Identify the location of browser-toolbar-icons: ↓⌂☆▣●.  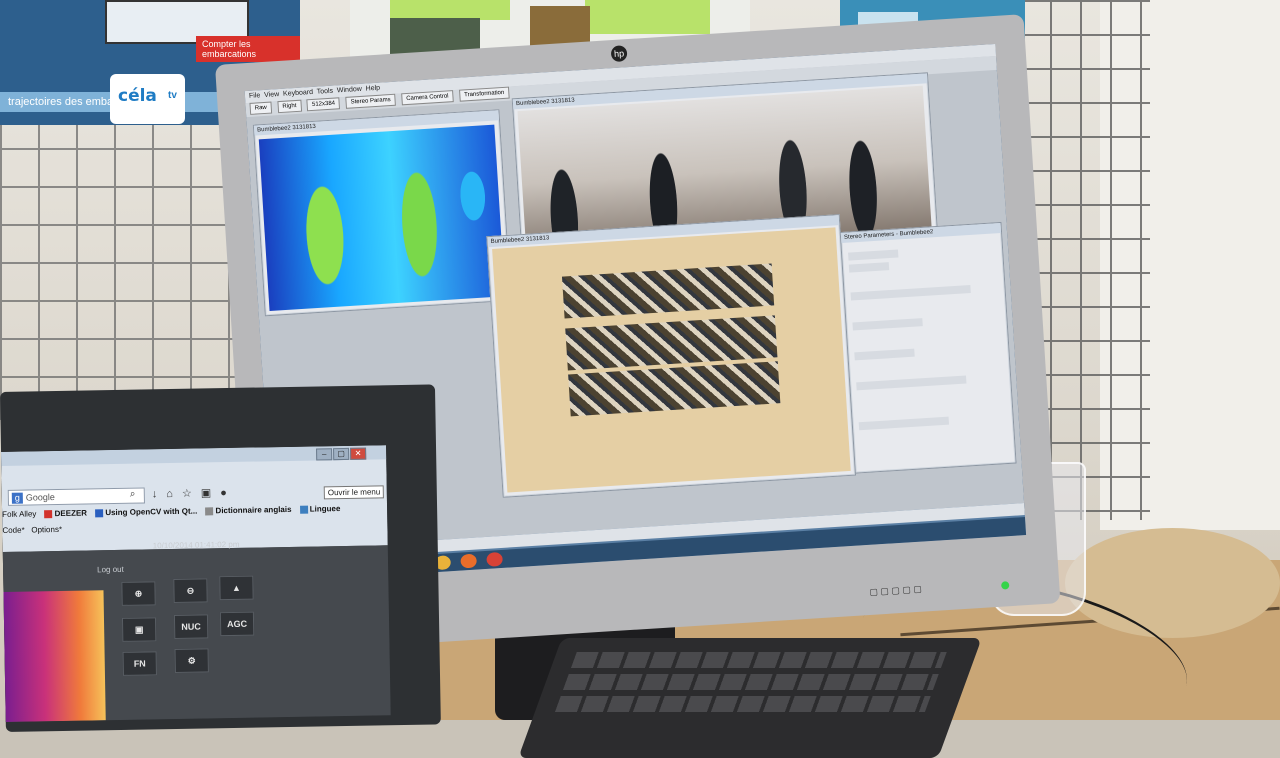
(194, 493).